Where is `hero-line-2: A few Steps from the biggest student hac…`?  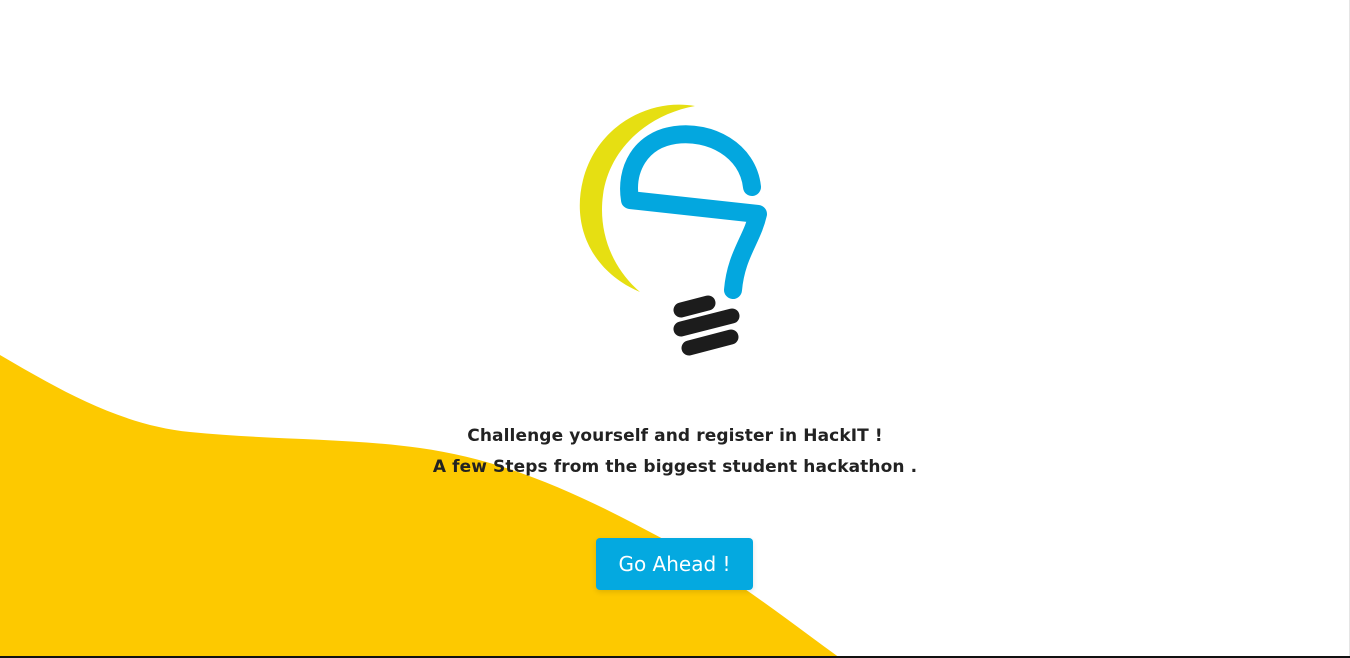 hero-line-2: A few Steps from the biggest student hac… is located at coordinates (675, 467).